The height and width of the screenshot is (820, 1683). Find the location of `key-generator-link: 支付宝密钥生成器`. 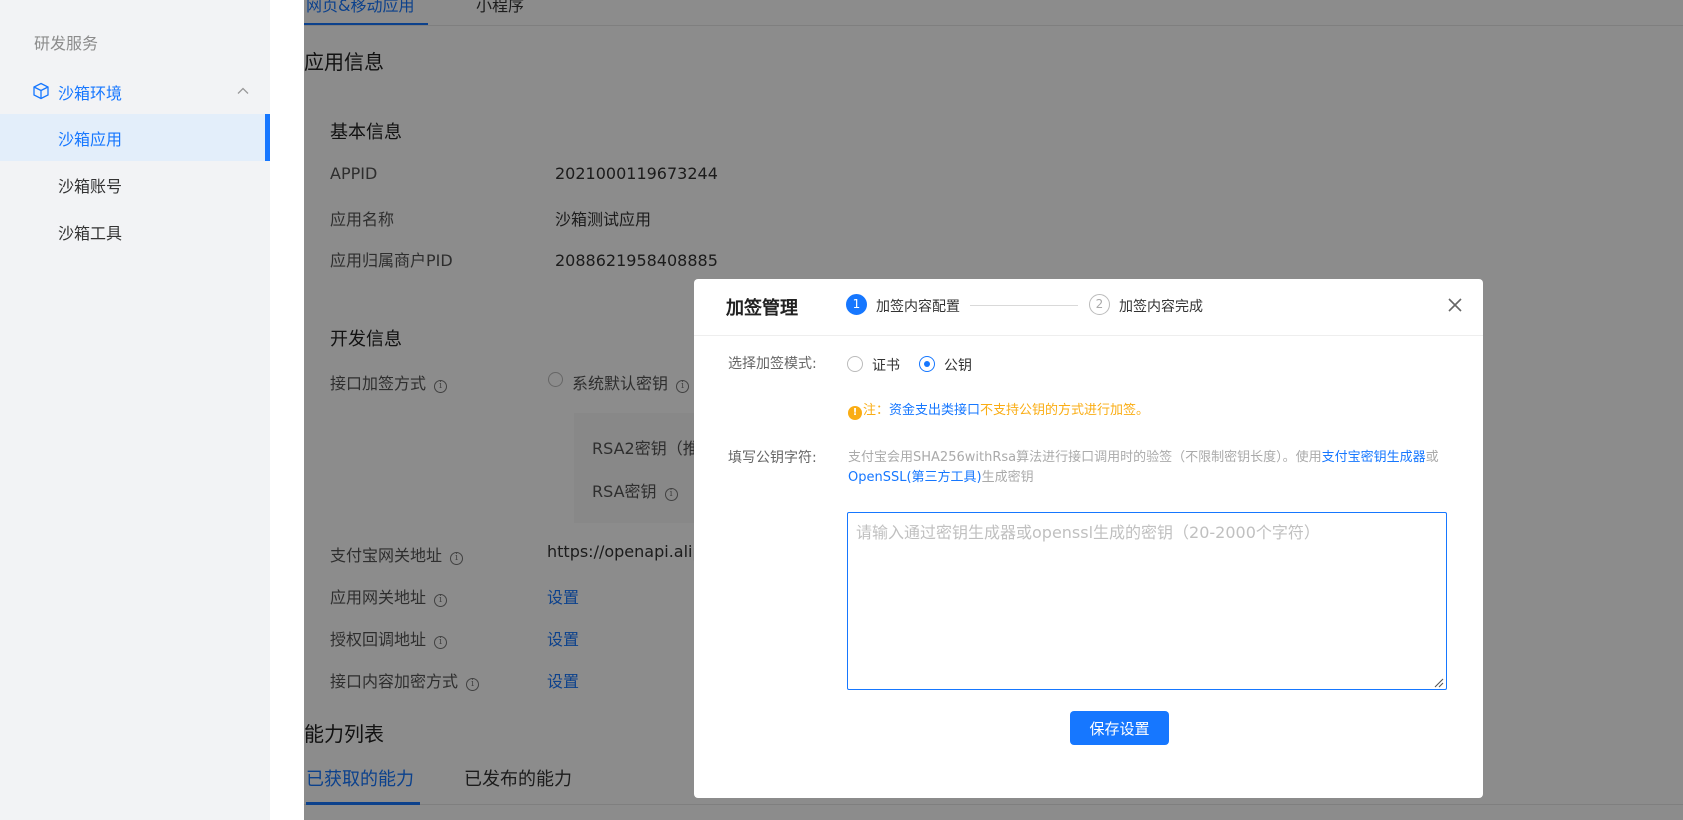

key-generator-link: 支付宝密钥生成器 is located at coordinates (1374, 457).